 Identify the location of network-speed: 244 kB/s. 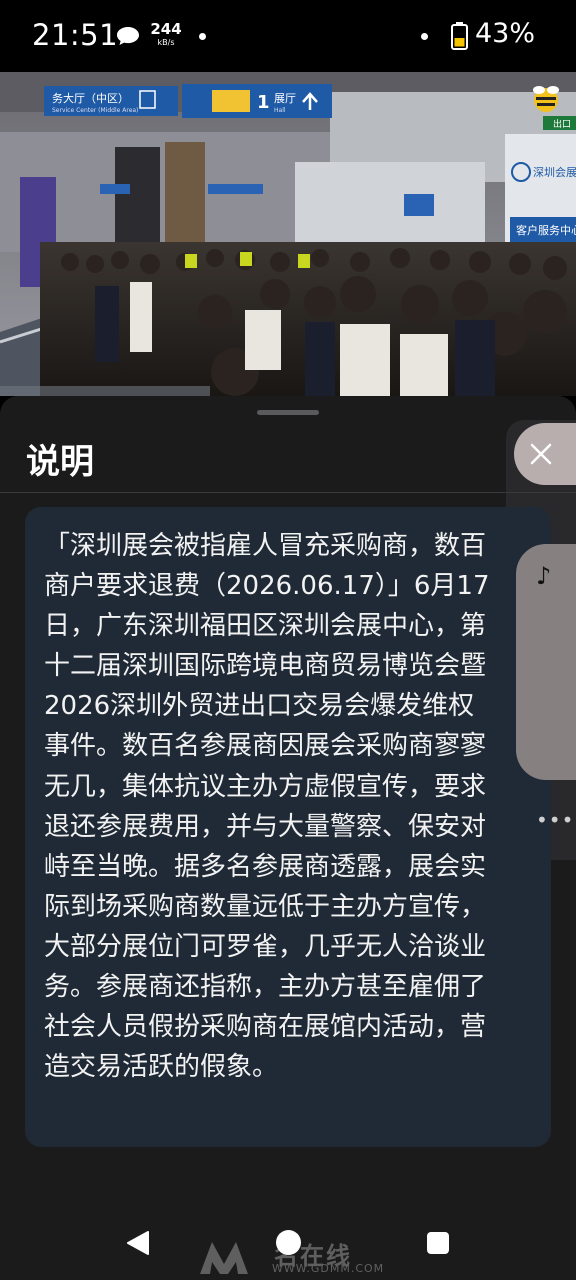
(166, 34).